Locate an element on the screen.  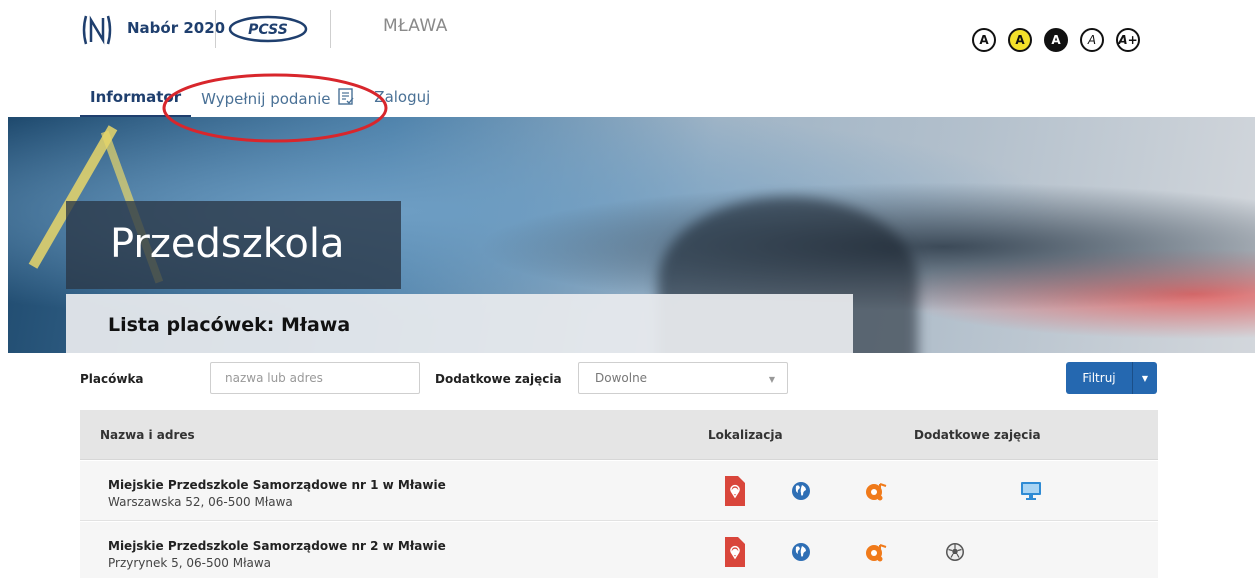
nav-label: Wypełnij podanie is located at coordinates (266, 99).